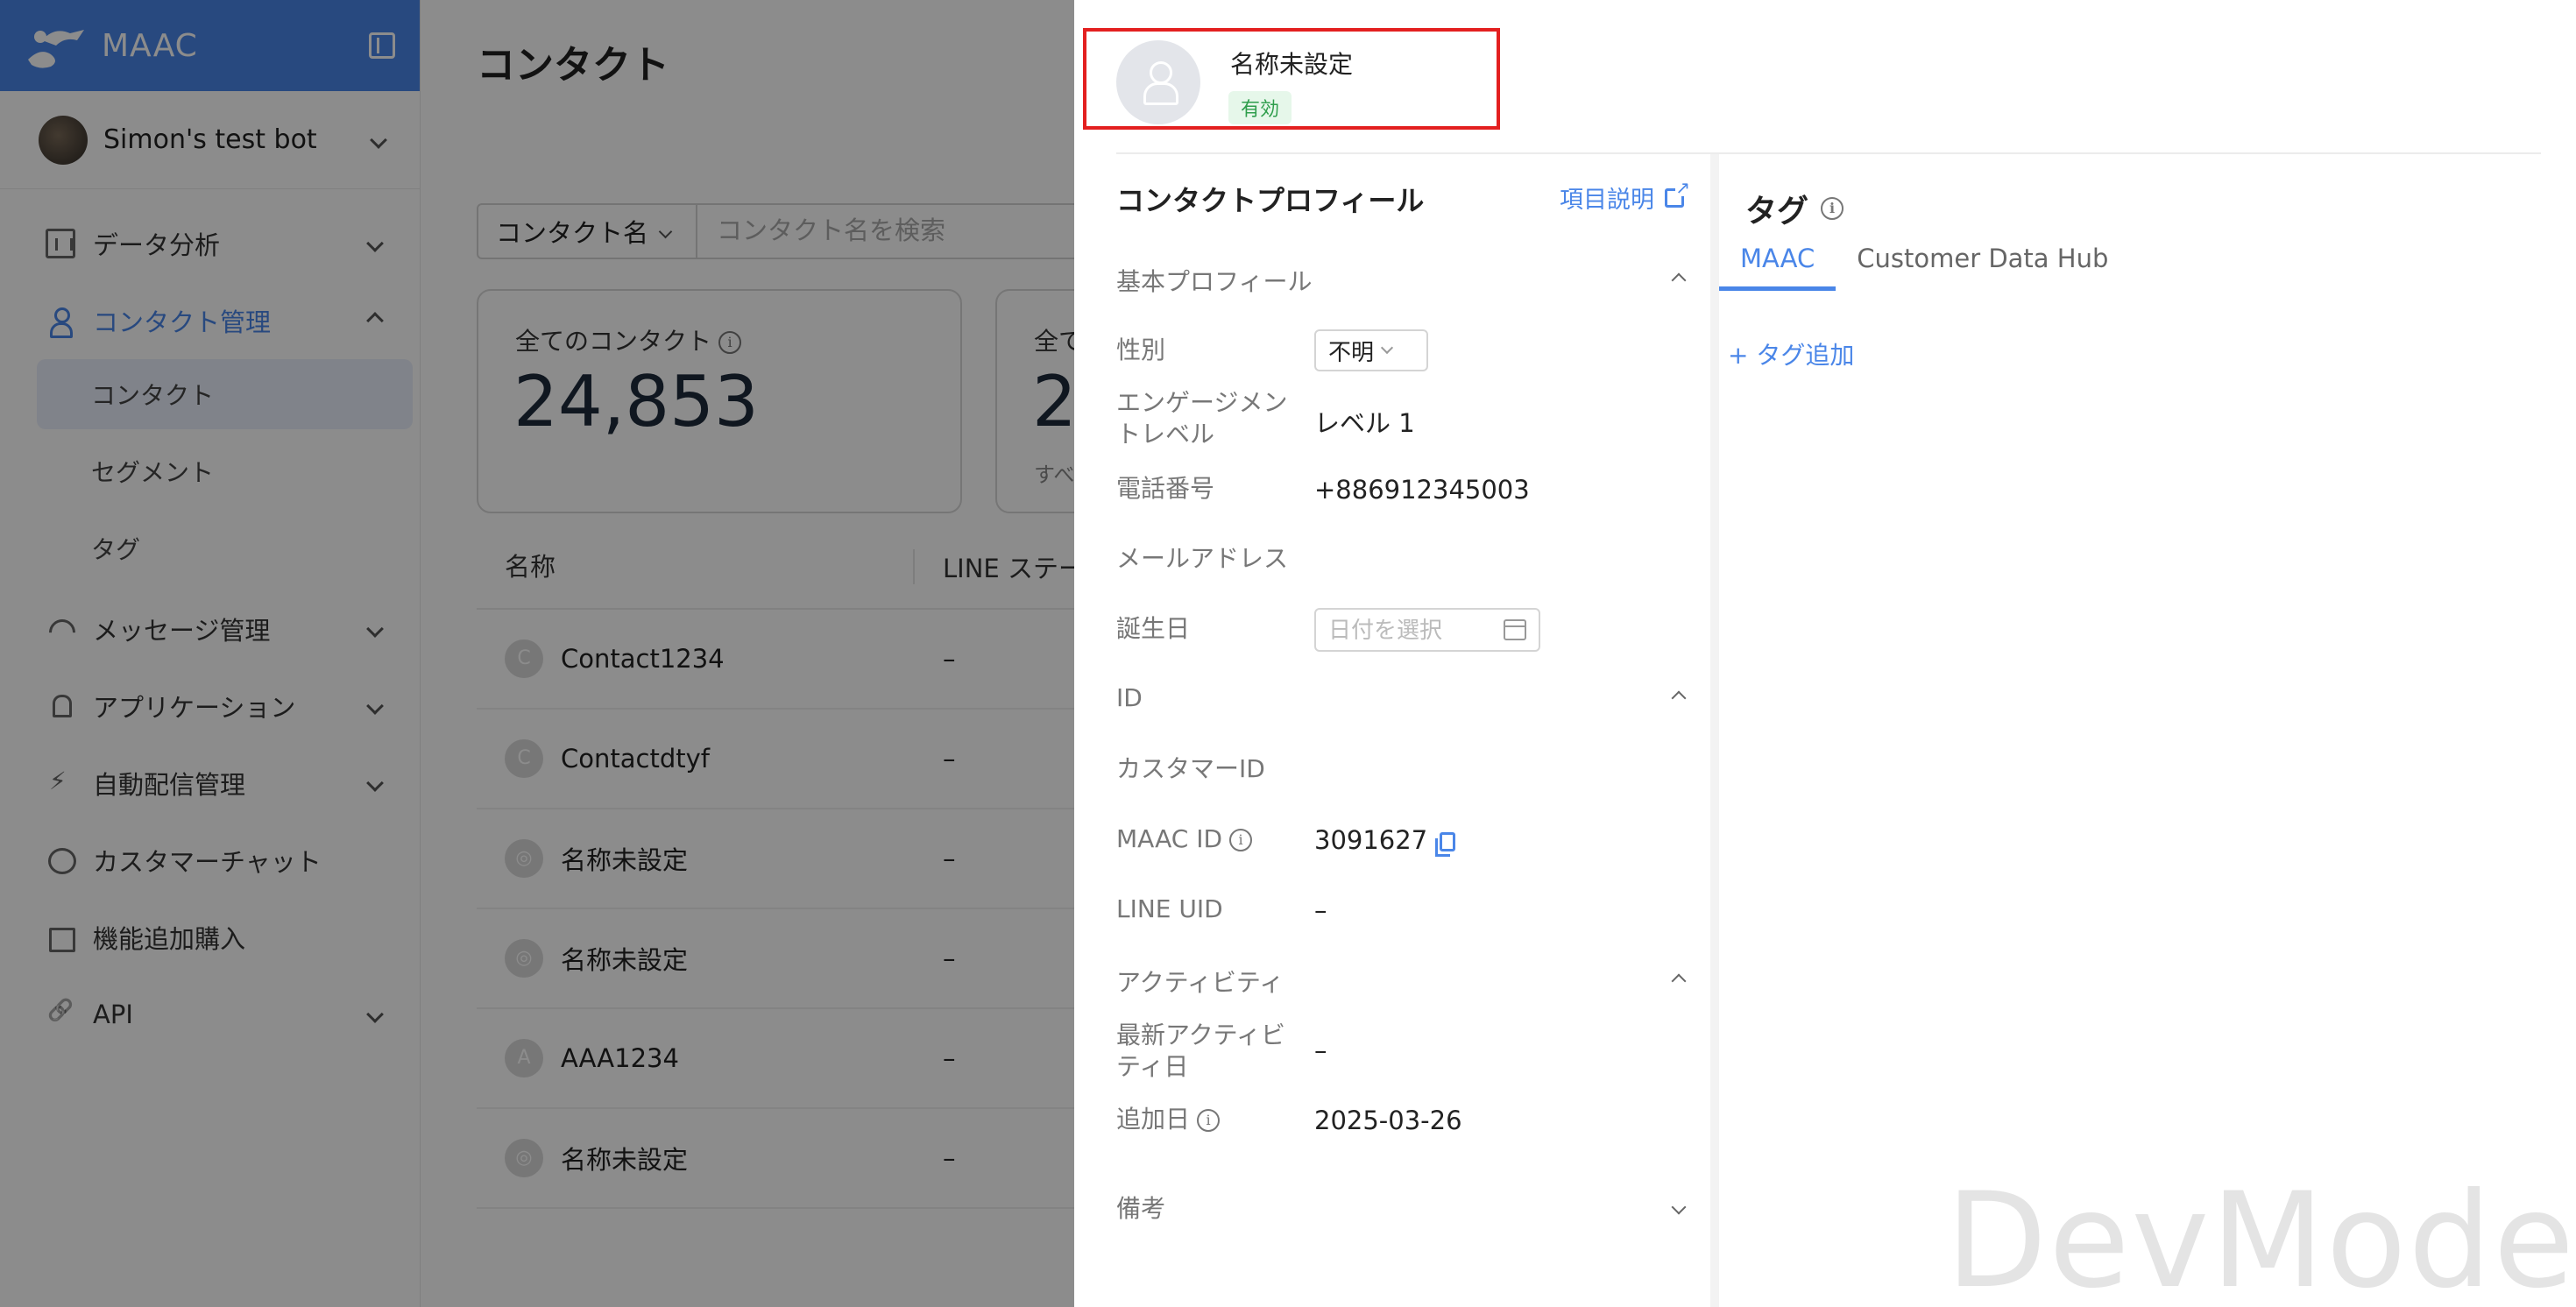 The image size is (2576, 1307). What do you see at coordinates (1515, 629) in the screenshot?
I see `calendar-icon` at bounding box center [1515, 629].